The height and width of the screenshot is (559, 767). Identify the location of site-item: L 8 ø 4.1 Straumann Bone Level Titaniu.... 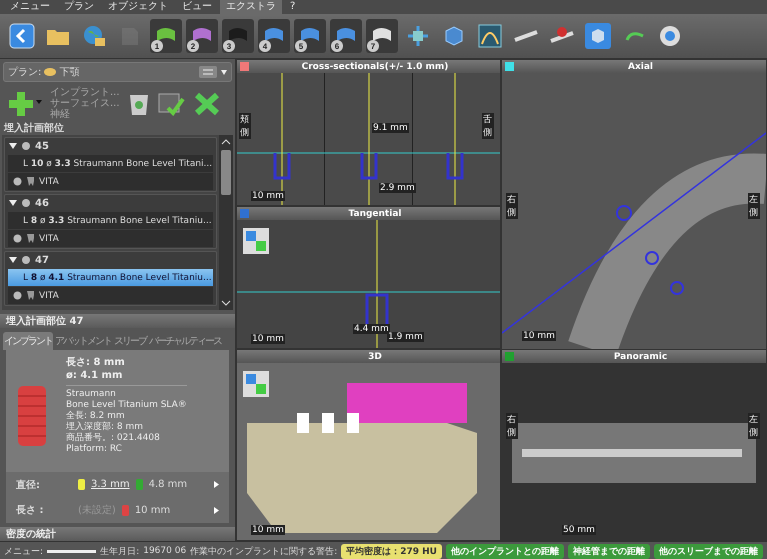
(110, 277).